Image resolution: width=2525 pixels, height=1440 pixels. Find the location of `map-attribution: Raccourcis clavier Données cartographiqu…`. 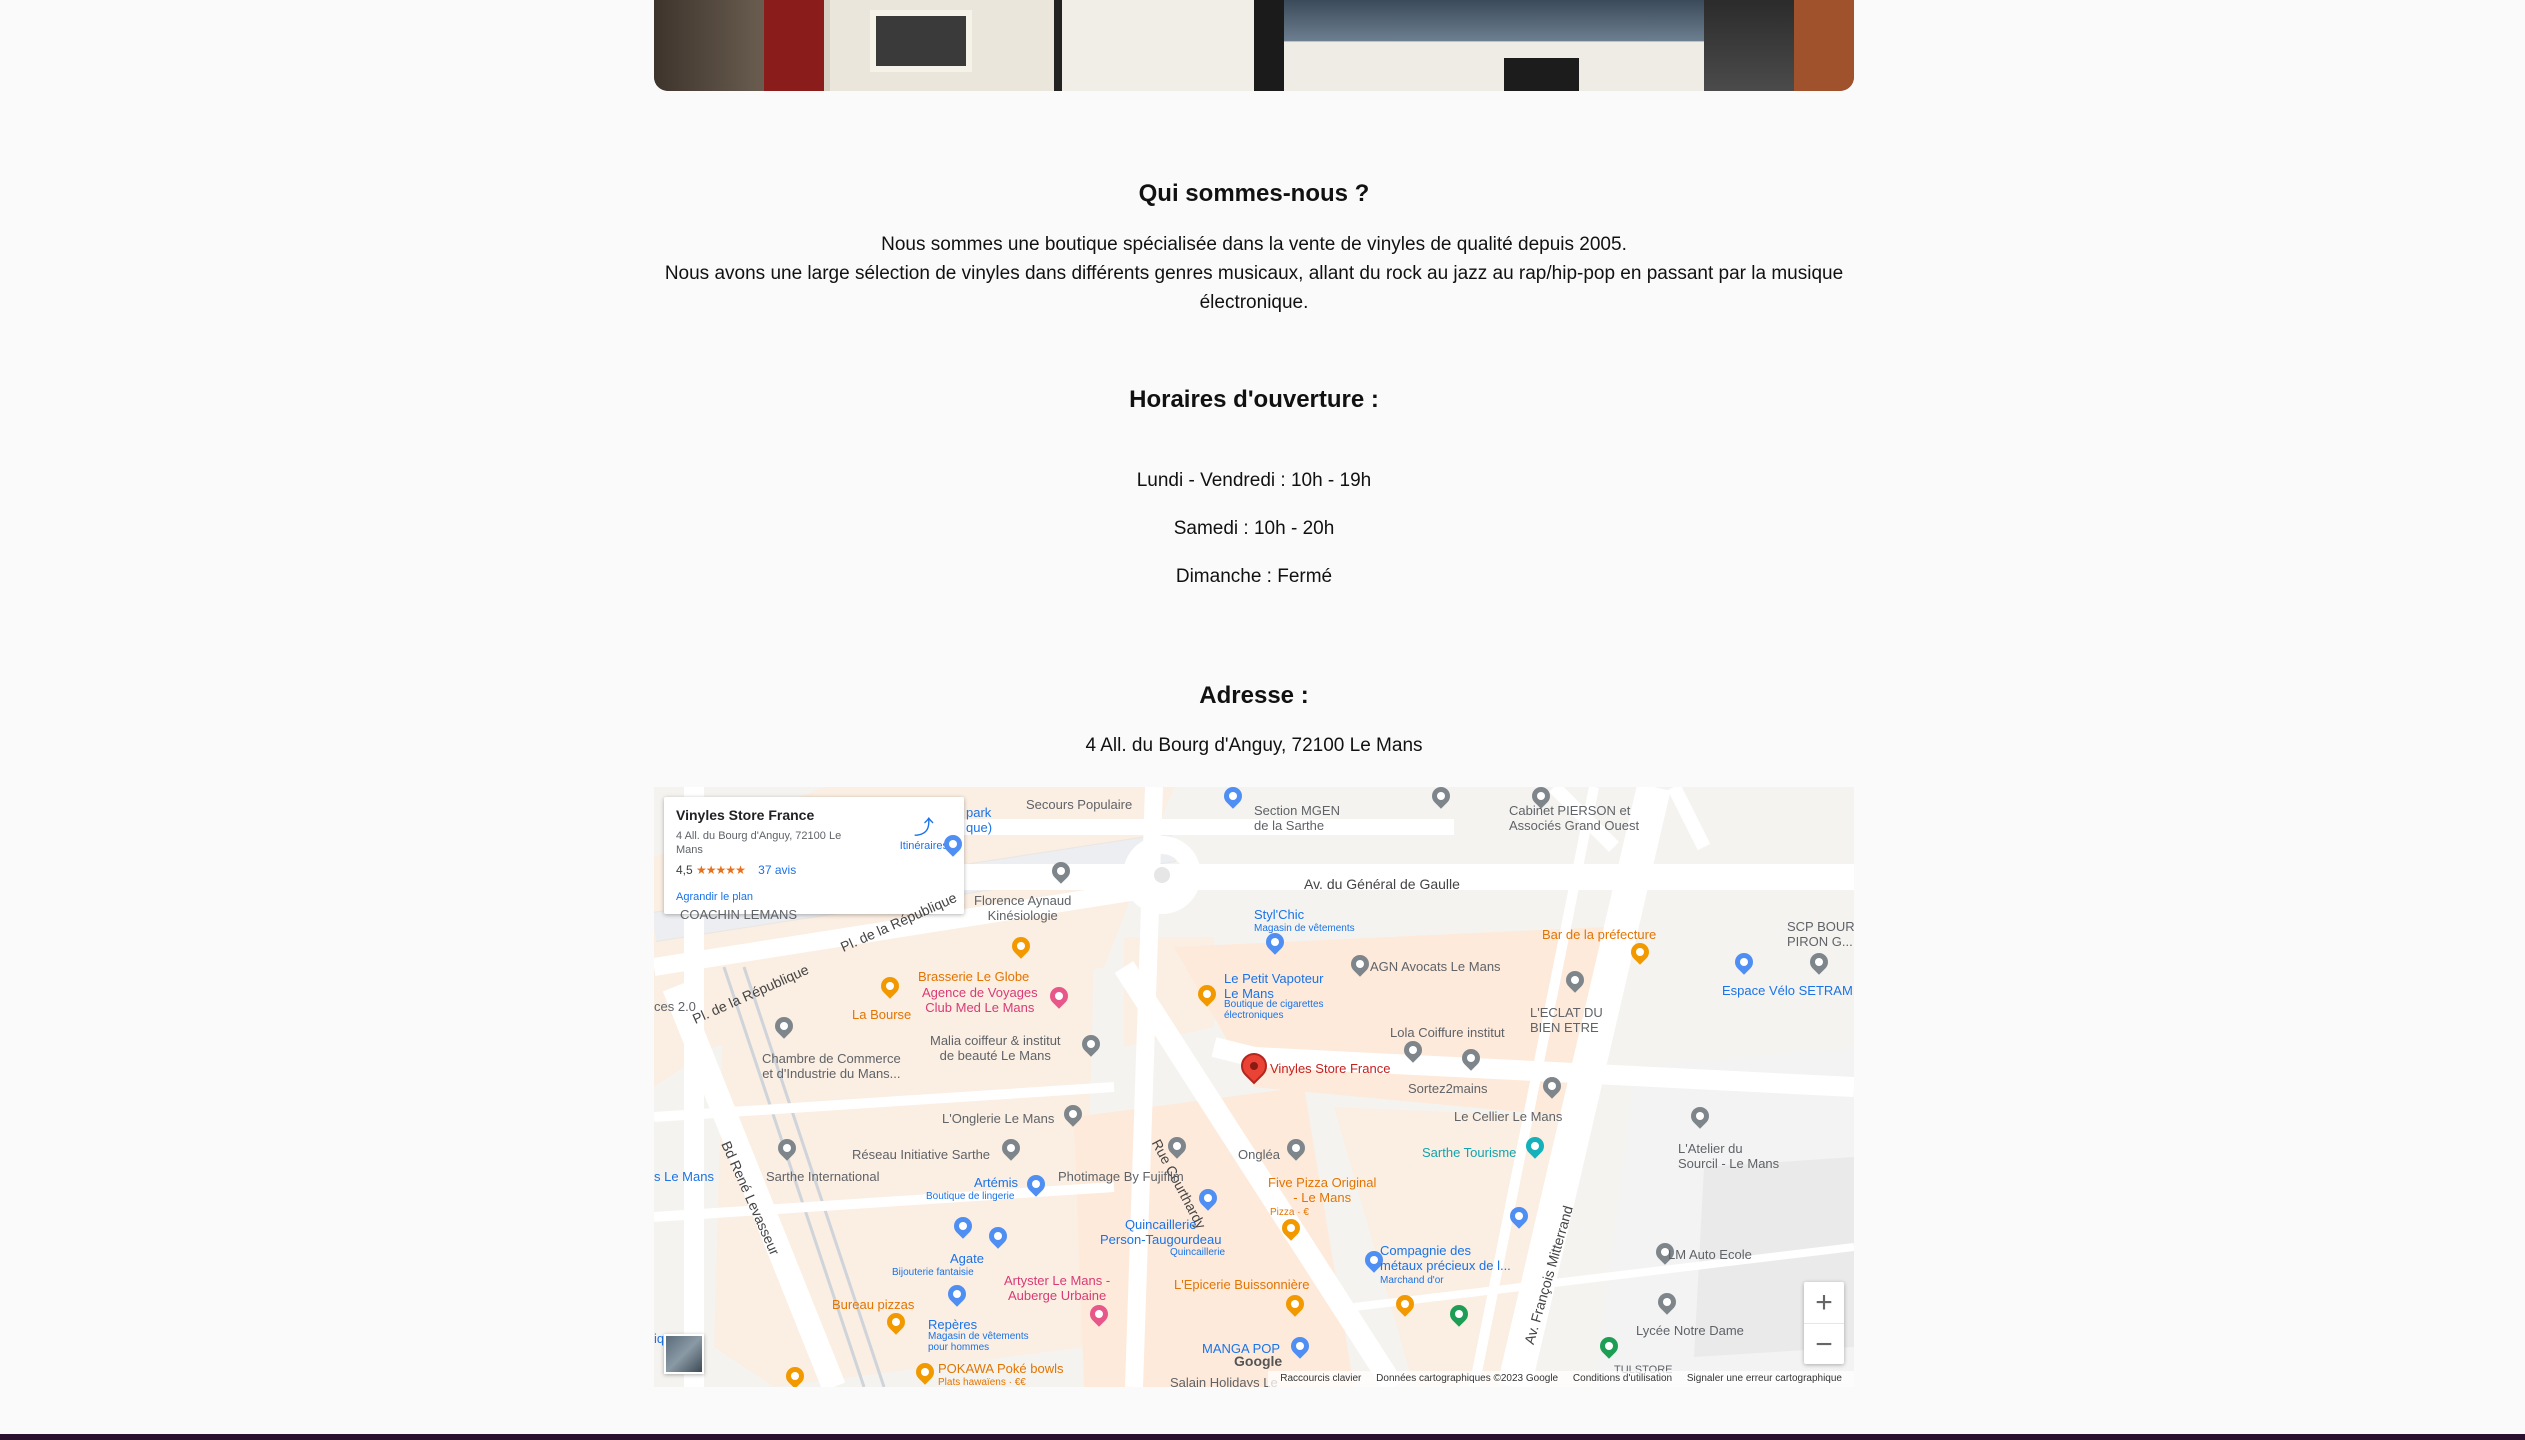

map-attribution: Raccourcis clavier Données cartographiqu… is located at coordinates (1561, 1379).